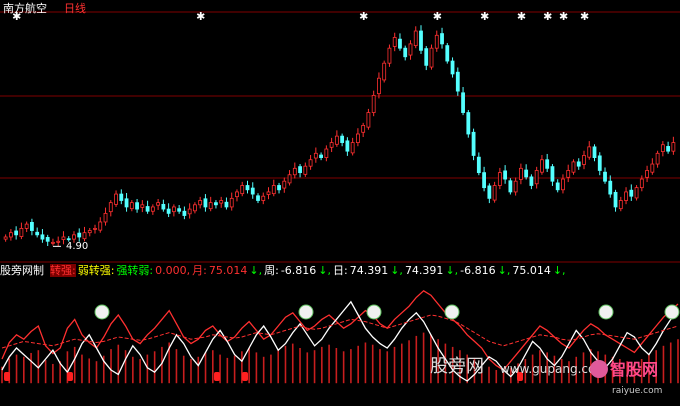 This screenshot has width=680, height=406. What do you see at coordinates (77, 246) in the screenshot?
I see `low-price-label: 4.90` at bounding box center [77, 246].